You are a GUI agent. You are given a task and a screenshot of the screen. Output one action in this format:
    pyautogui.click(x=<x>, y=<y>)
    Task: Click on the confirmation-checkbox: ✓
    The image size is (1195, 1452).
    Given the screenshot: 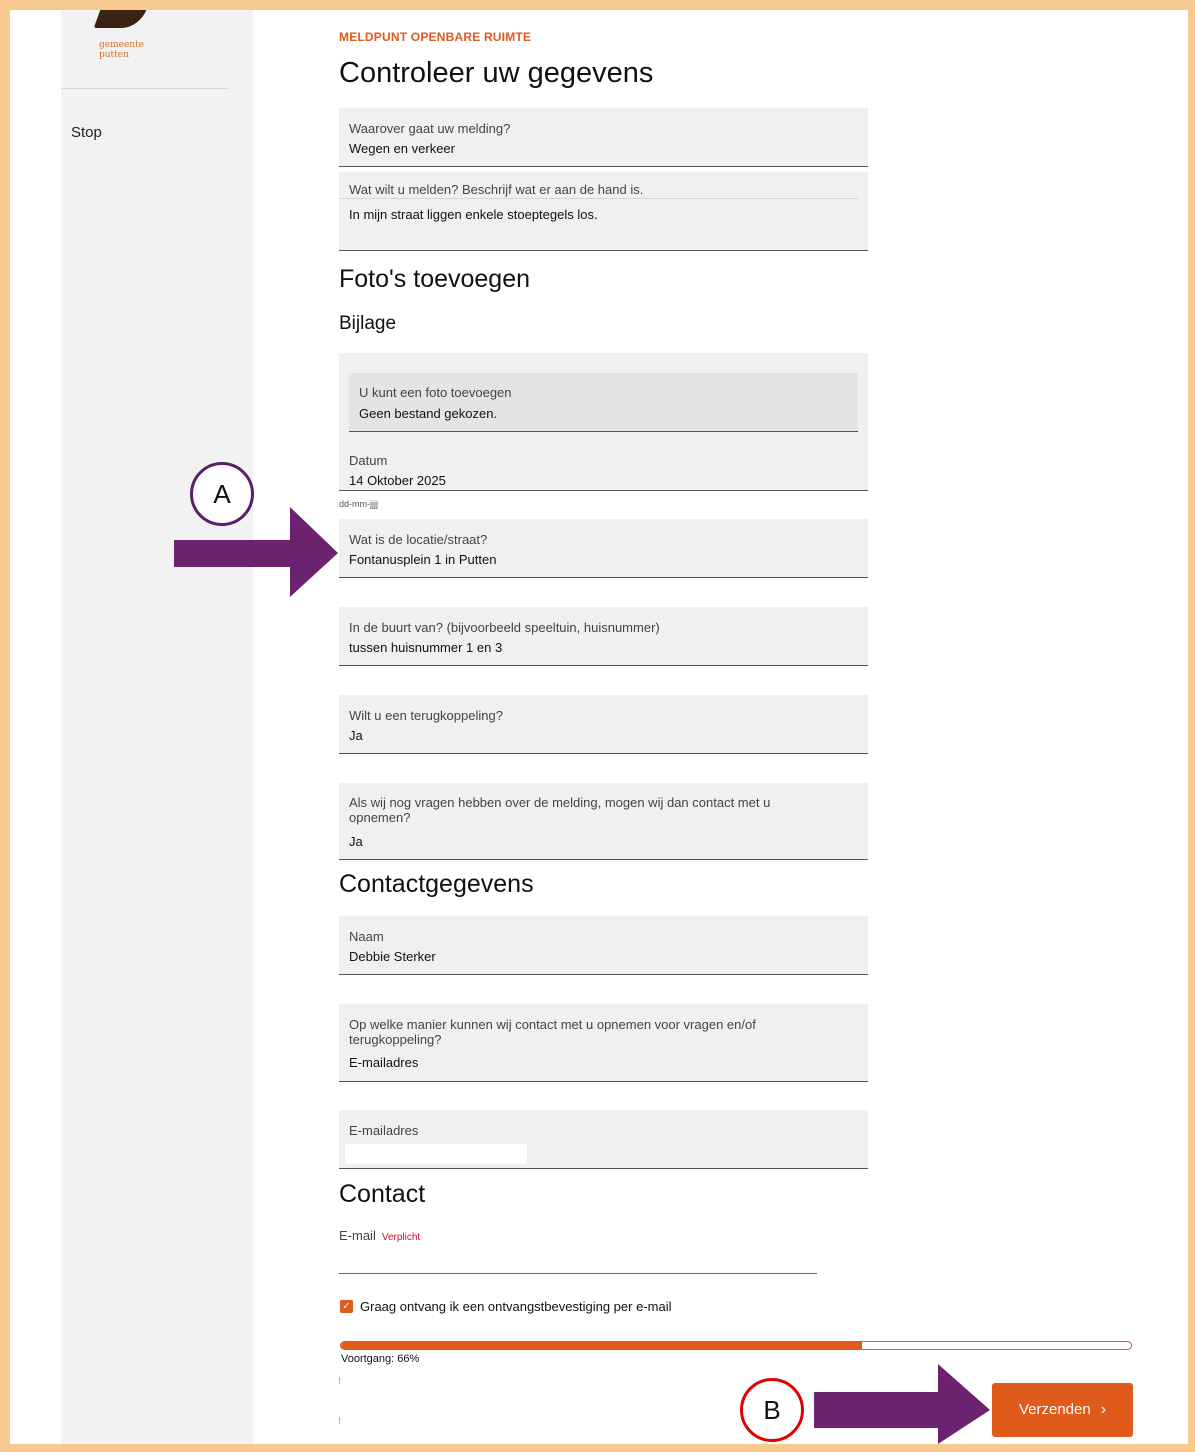 What is the action you would take?
    pyautogui.click(x=346, y=1306)
    